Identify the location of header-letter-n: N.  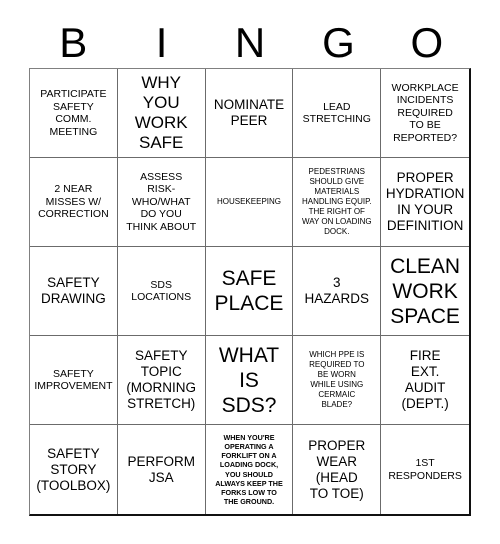
(250, 42).